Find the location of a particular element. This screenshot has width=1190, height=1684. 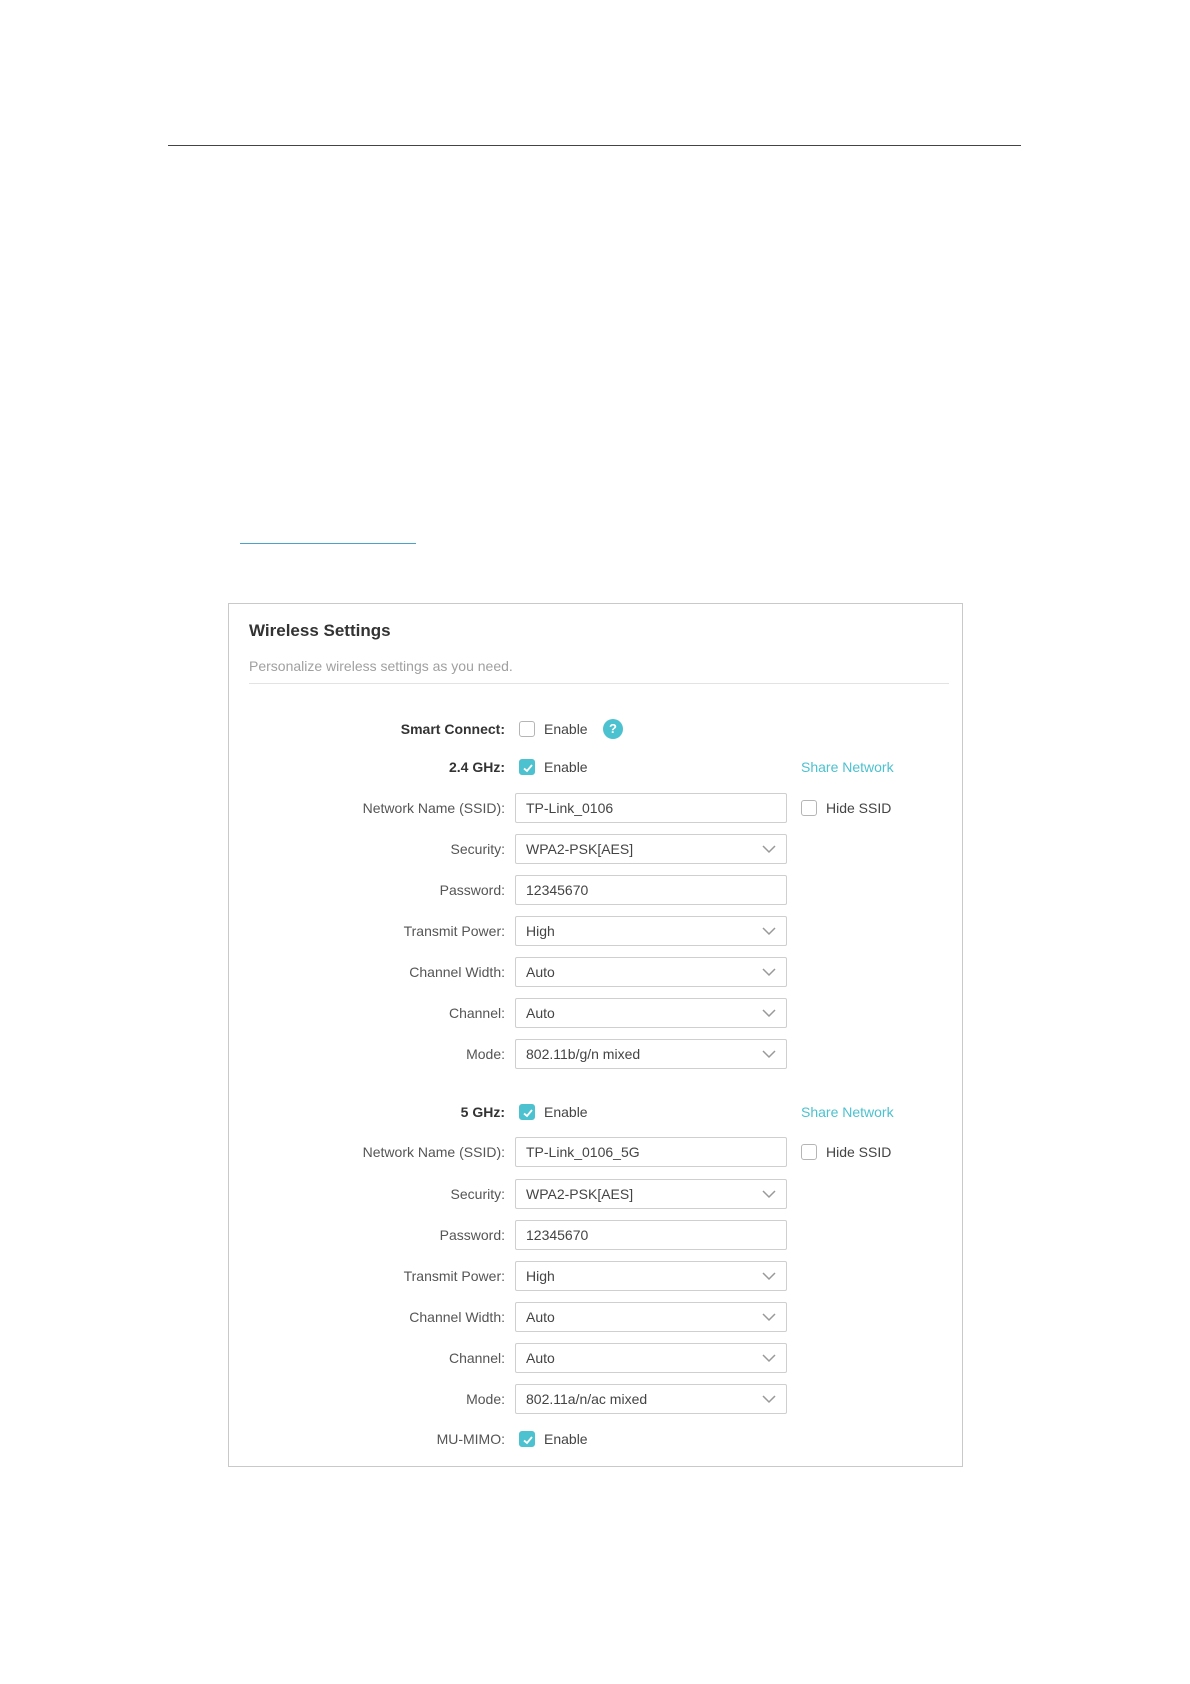

band-24-ssid-label: Network Name (SSID): is located at coordinates (433, 808).